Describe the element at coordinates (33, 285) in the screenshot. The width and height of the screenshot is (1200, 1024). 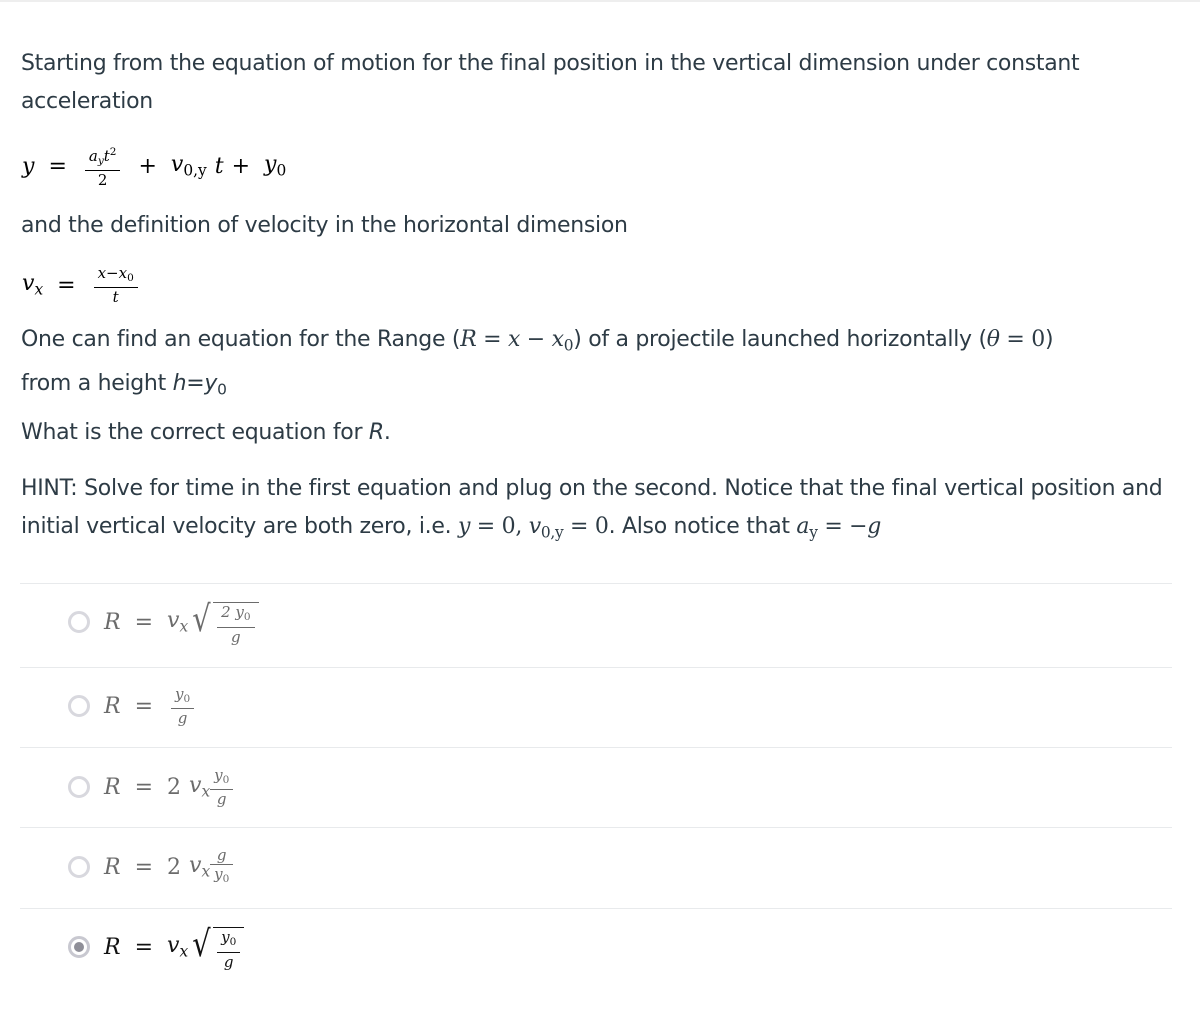
I see `eq2-lhs: vx` at that location.